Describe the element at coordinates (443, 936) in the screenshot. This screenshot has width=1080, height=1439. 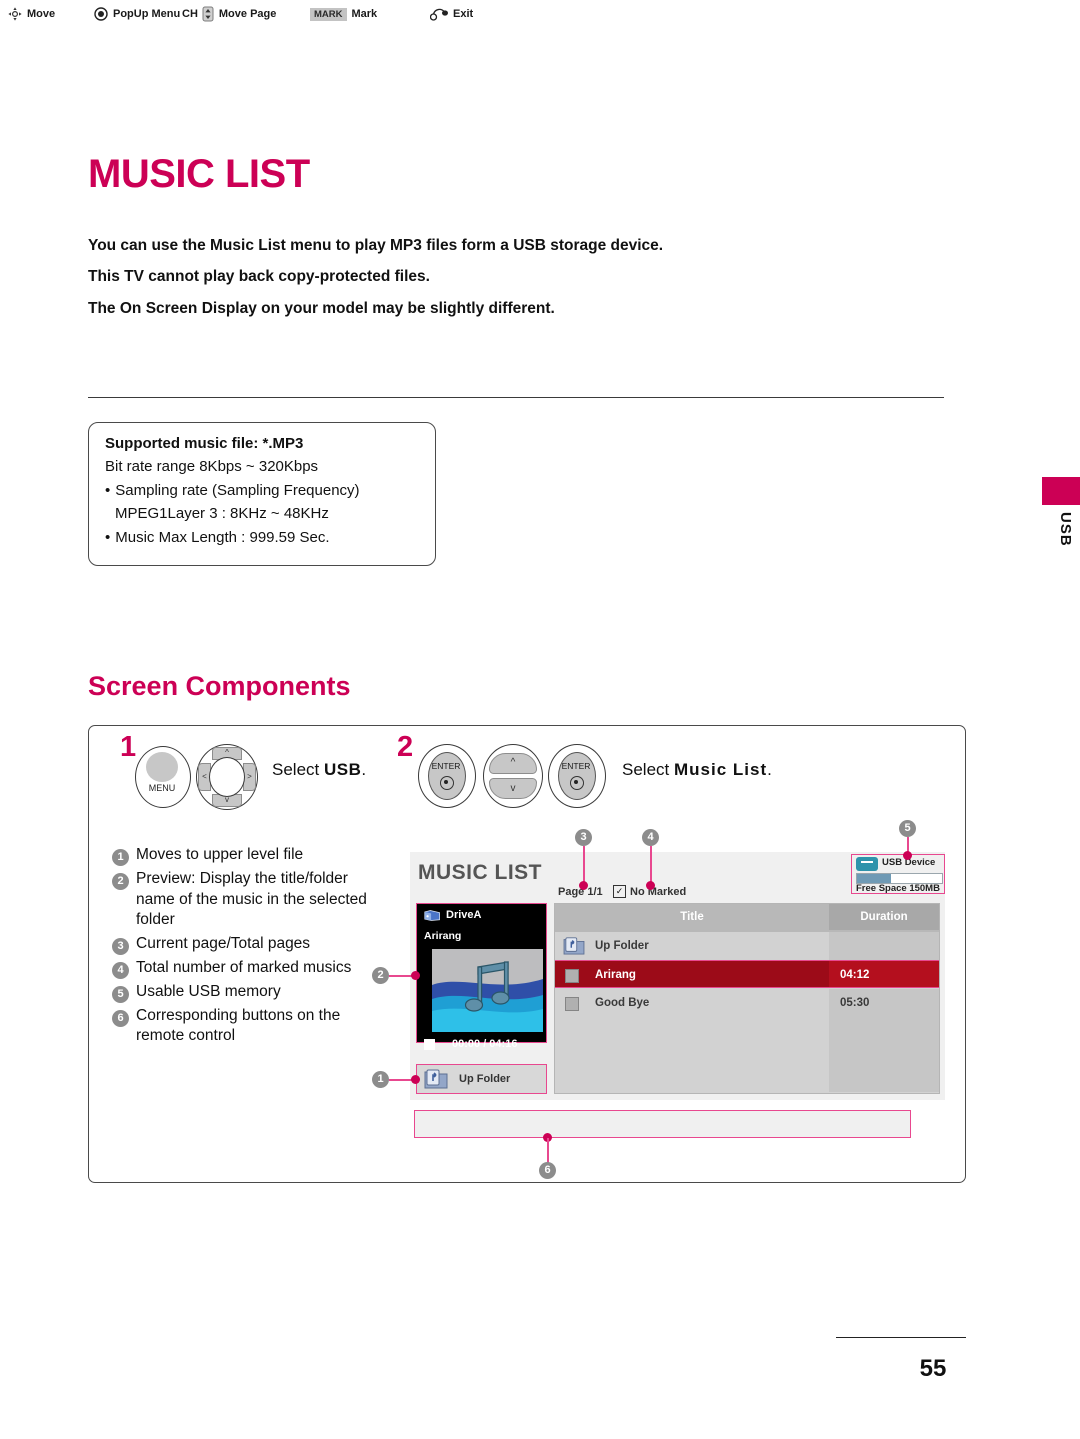
I see `preview-song-name: Arirang` at that location.